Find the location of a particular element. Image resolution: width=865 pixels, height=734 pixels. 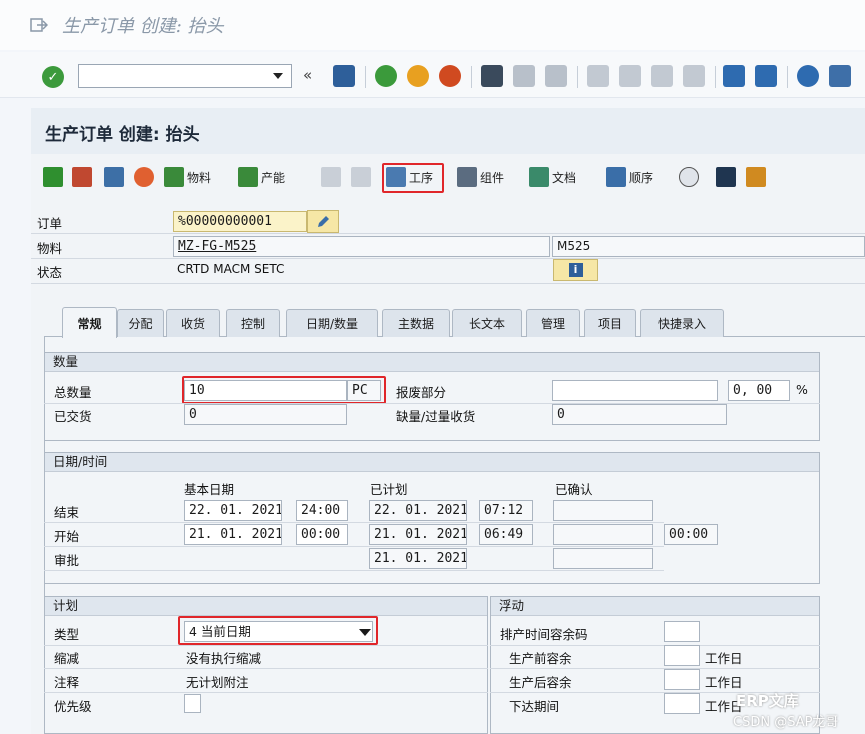

layout-button is located at coordinates (726, 177).